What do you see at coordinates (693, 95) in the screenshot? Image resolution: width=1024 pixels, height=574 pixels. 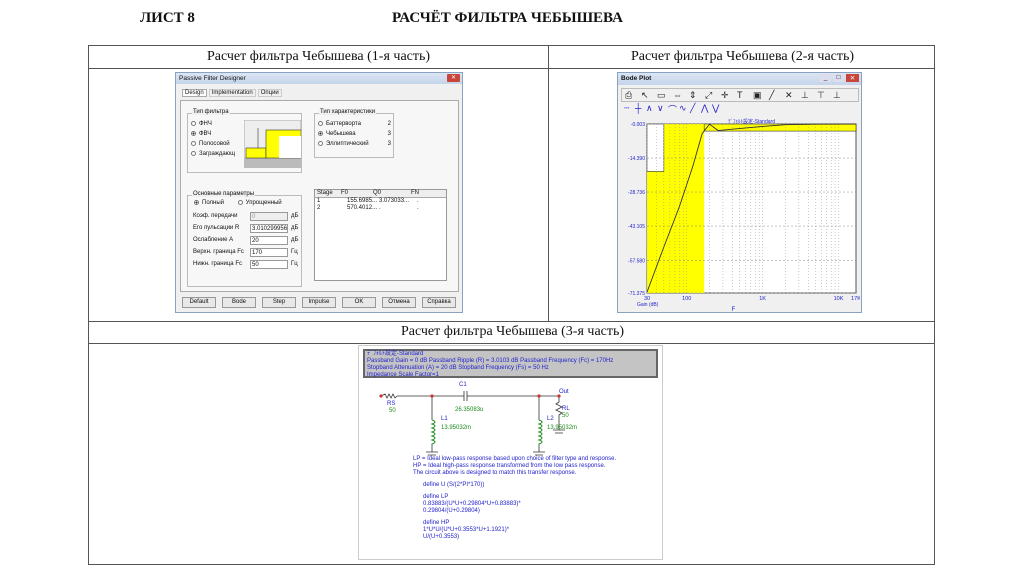 I see `zoom-y-icon: ⇕` at bounding box center [693, 95].